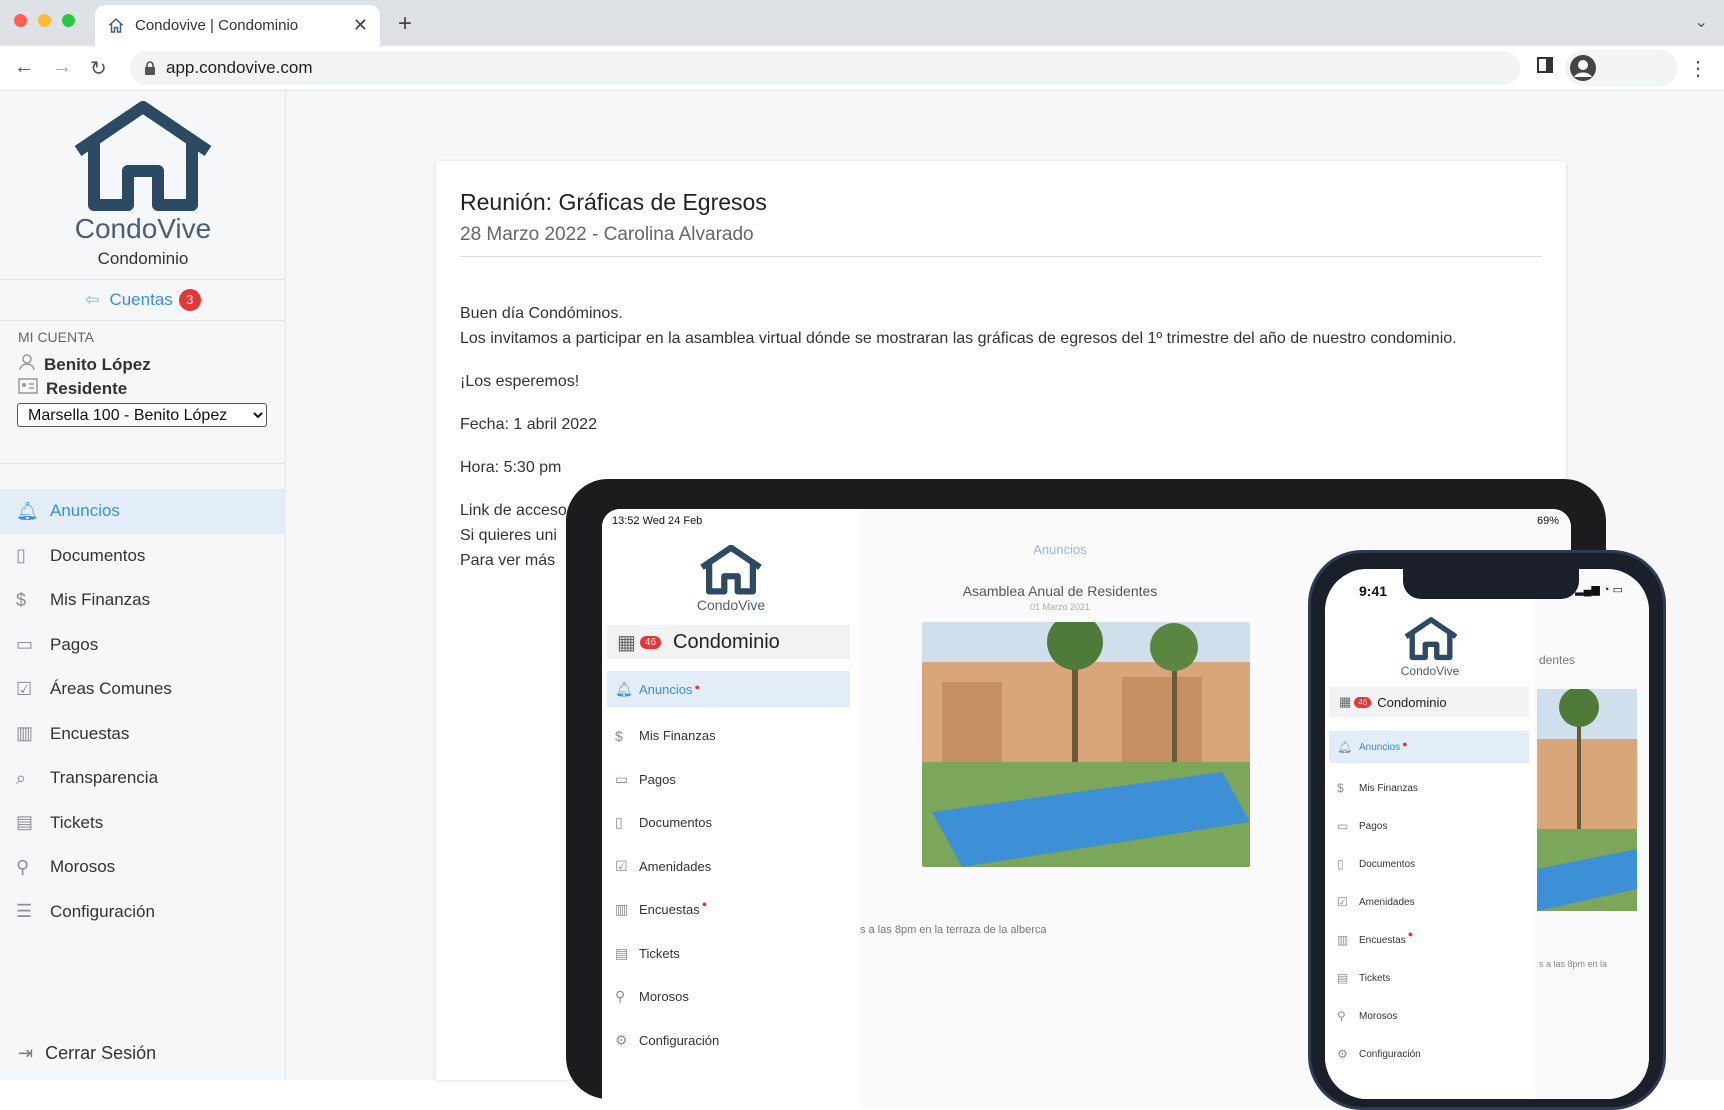 The image size is (1724, 1110). What do you see at coordinates (143, 823) in the screenshot?
I see `sidebar-item-tickets: ▤ Tickets` at bounding box center [143, 823].